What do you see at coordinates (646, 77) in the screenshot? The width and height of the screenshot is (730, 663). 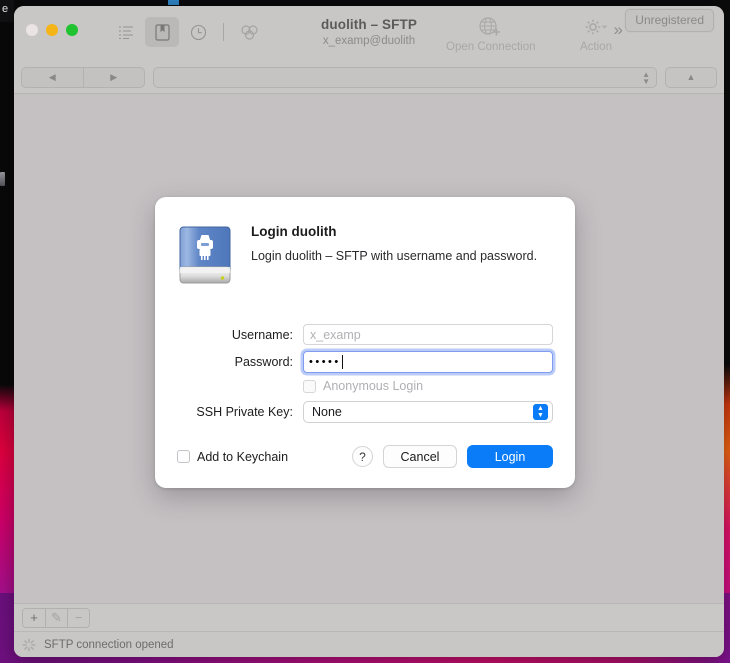 I see `path-stepper-icon: ▲ ▼` at bounding box center [646, 77].